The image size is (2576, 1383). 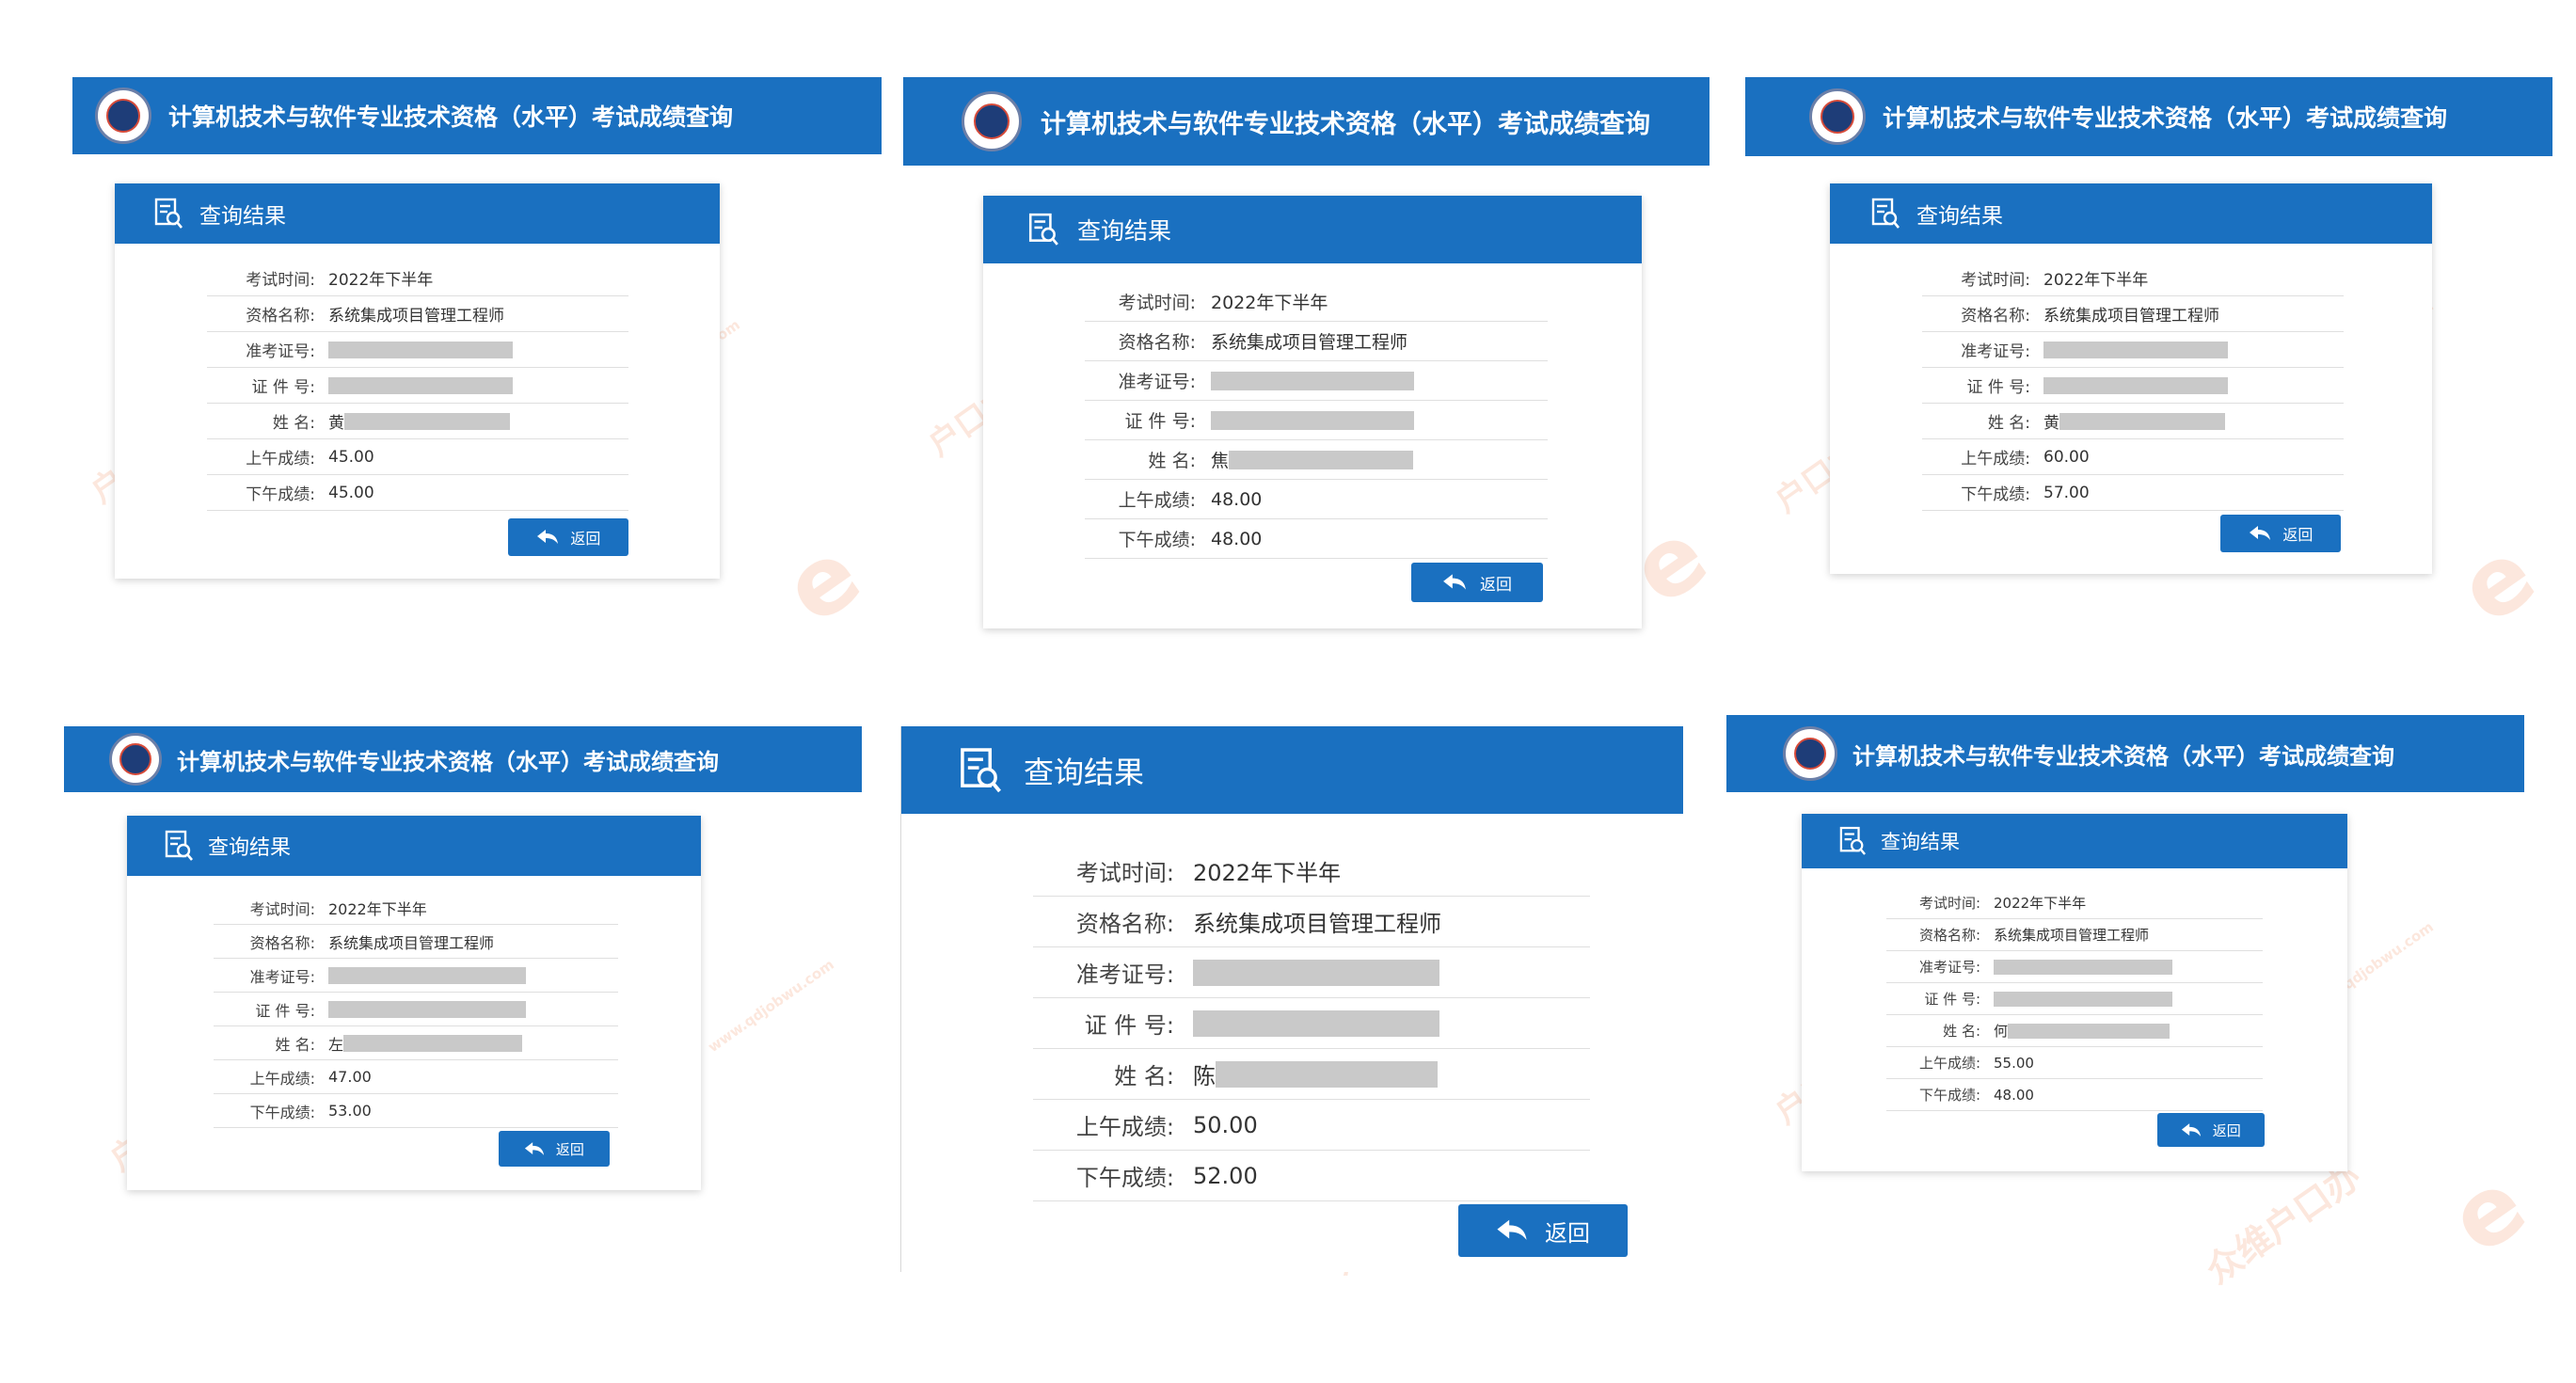 I want to click on value-am-score: 47.00, so click(x=350, y=1077).